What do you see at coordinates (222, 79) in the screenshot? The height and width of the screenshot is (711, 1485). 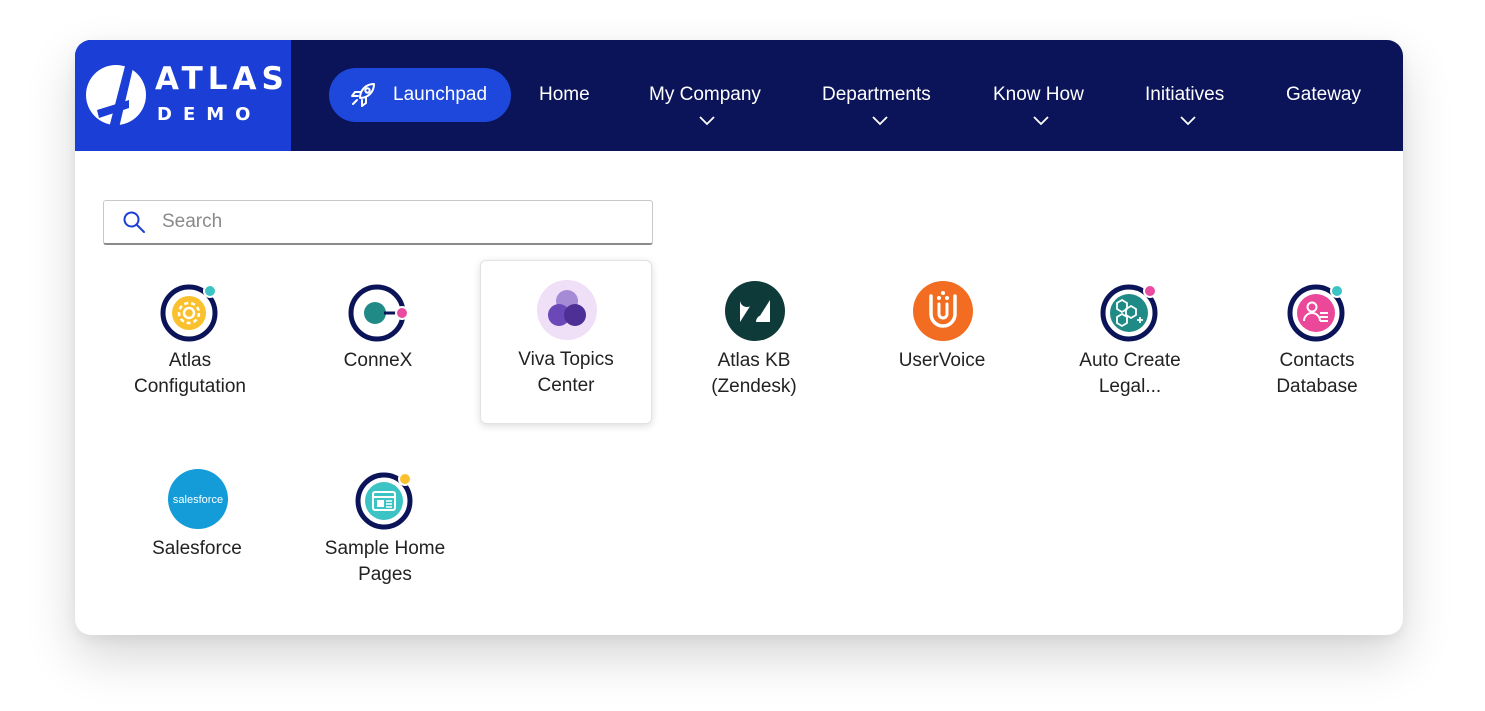 I see `brand-name: ATLAS` at bounding box center [222, 79].